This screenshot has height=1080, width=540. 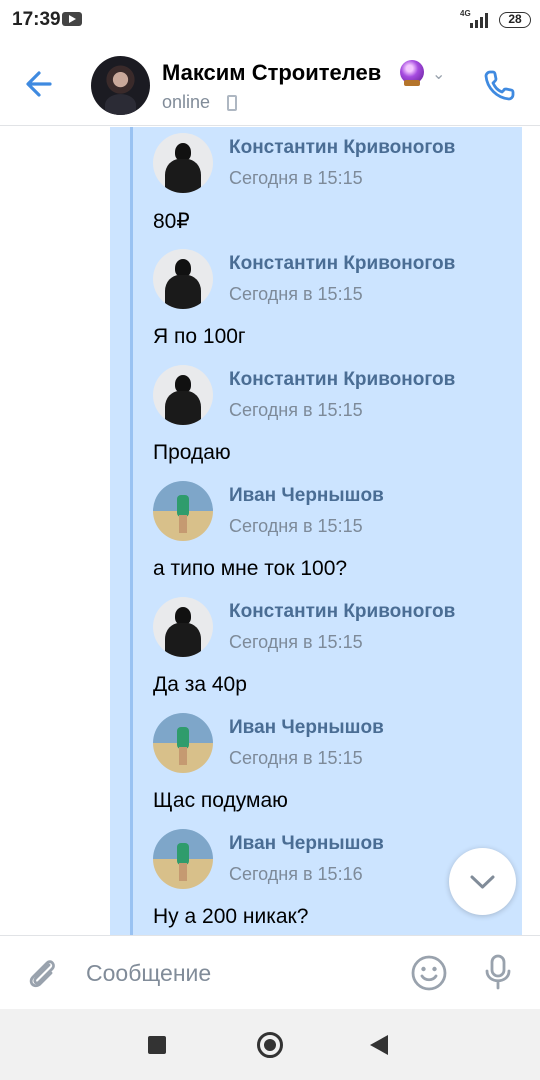 I want to click on recent-apps-icon, so click(x=157, y=1045).